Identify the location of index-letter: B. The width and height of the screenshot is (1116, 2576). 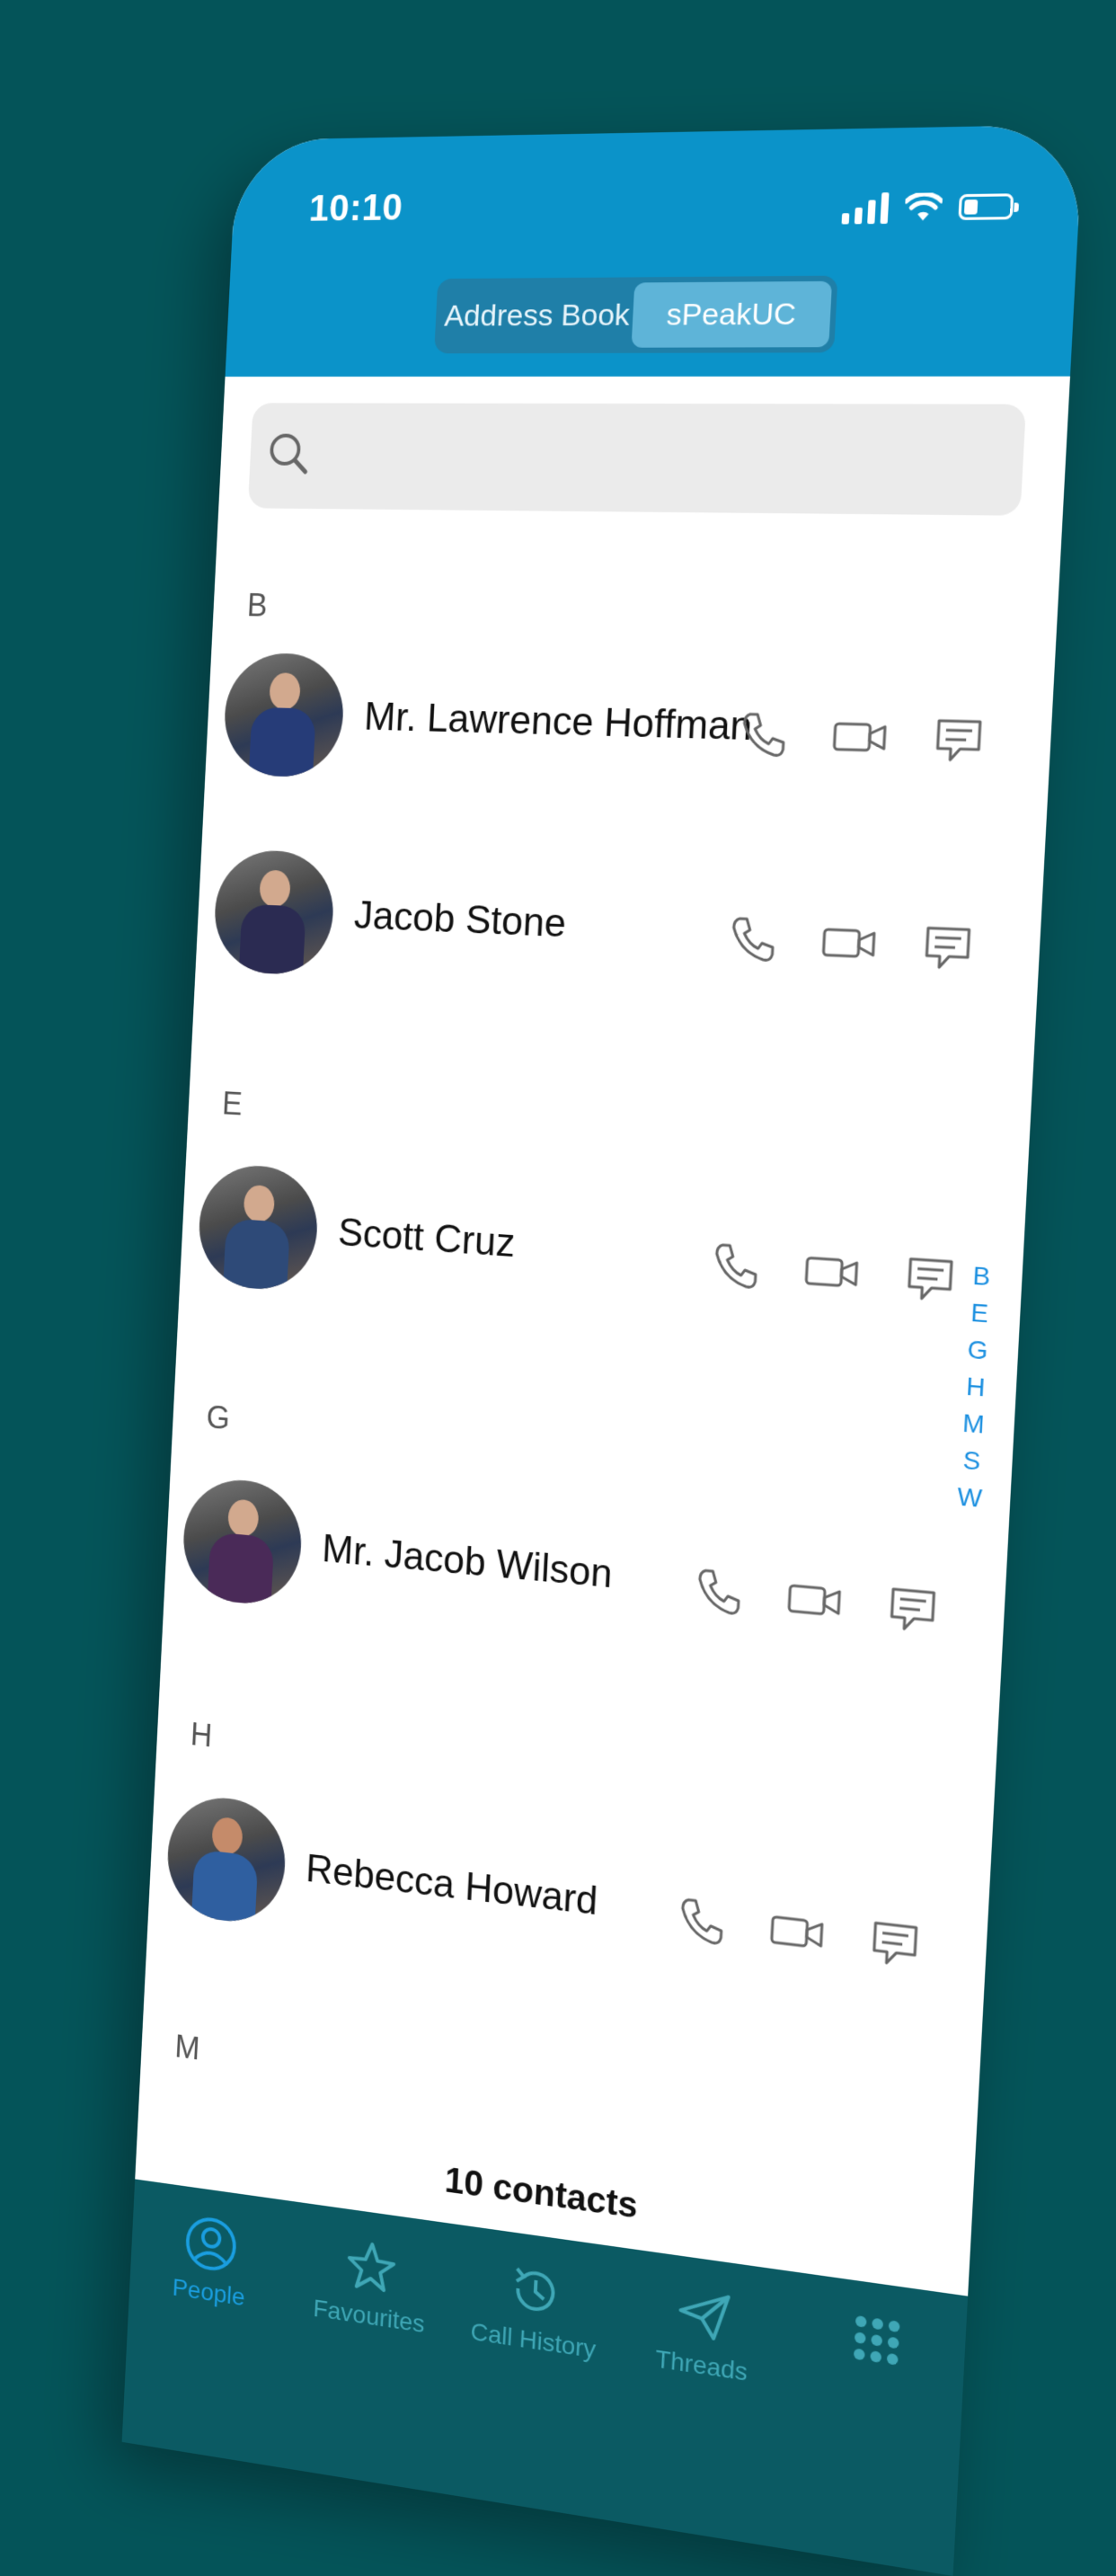
(981, 1276).